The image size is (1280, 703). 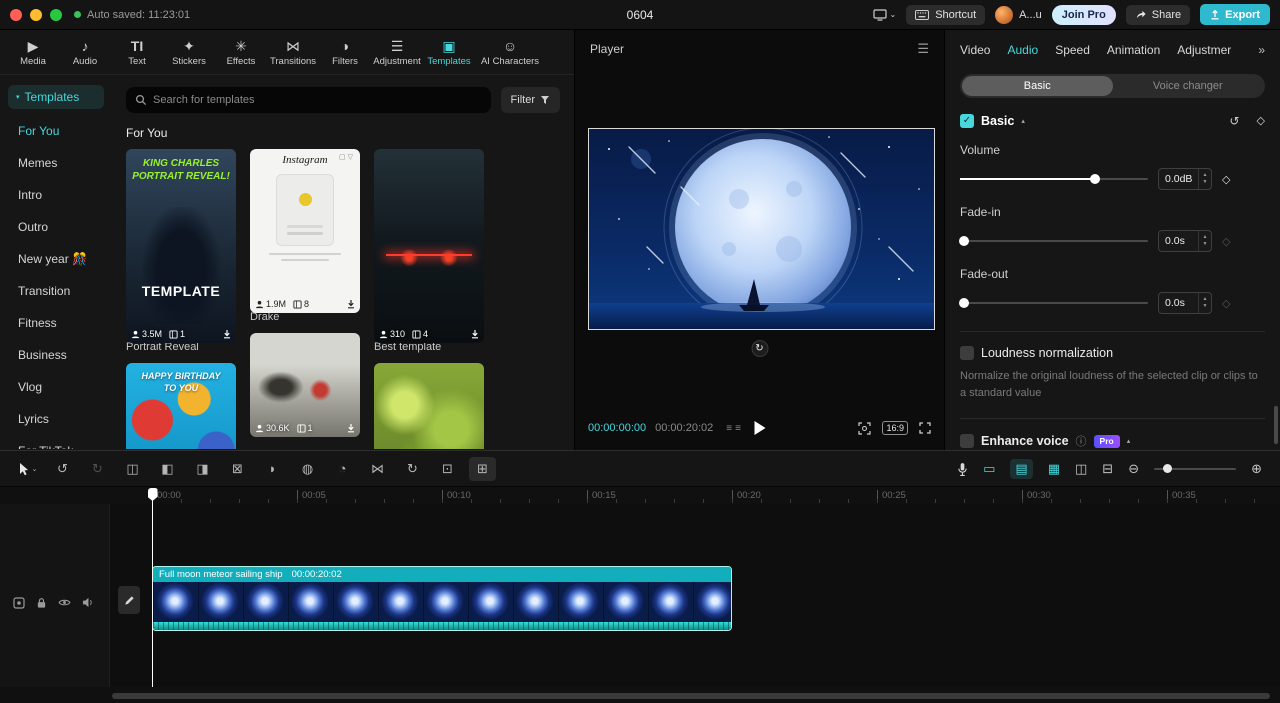 What do you see at coordinates (397, 52) in the screenshot?
I see `nav-adjustment: ☰ Adjustment` at bounding box center [397, 52].